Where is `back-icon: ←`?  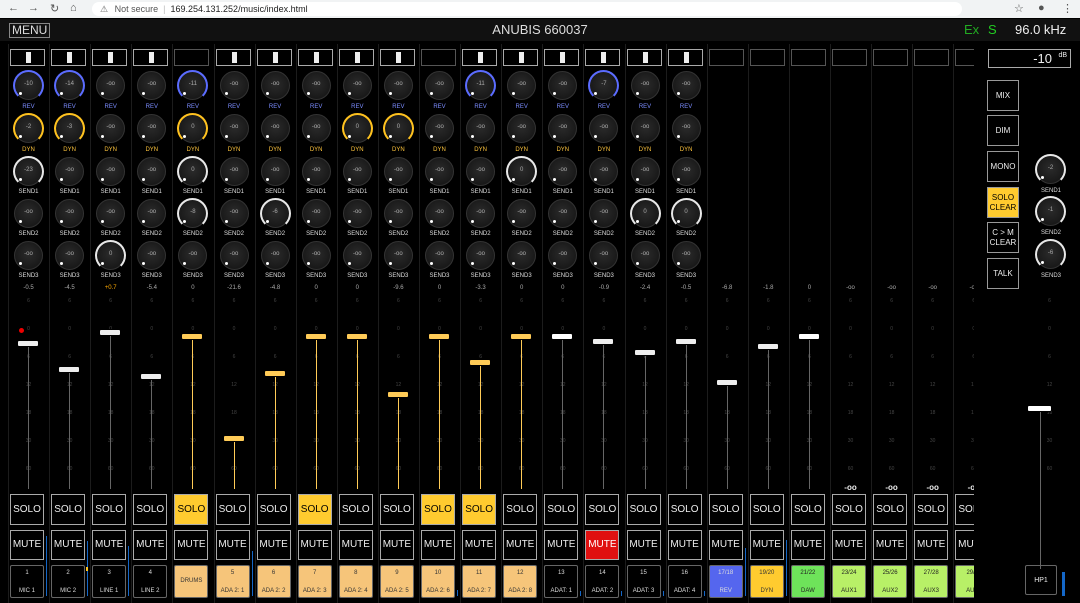 back-icon: ← is located at coordinates (13, 8).